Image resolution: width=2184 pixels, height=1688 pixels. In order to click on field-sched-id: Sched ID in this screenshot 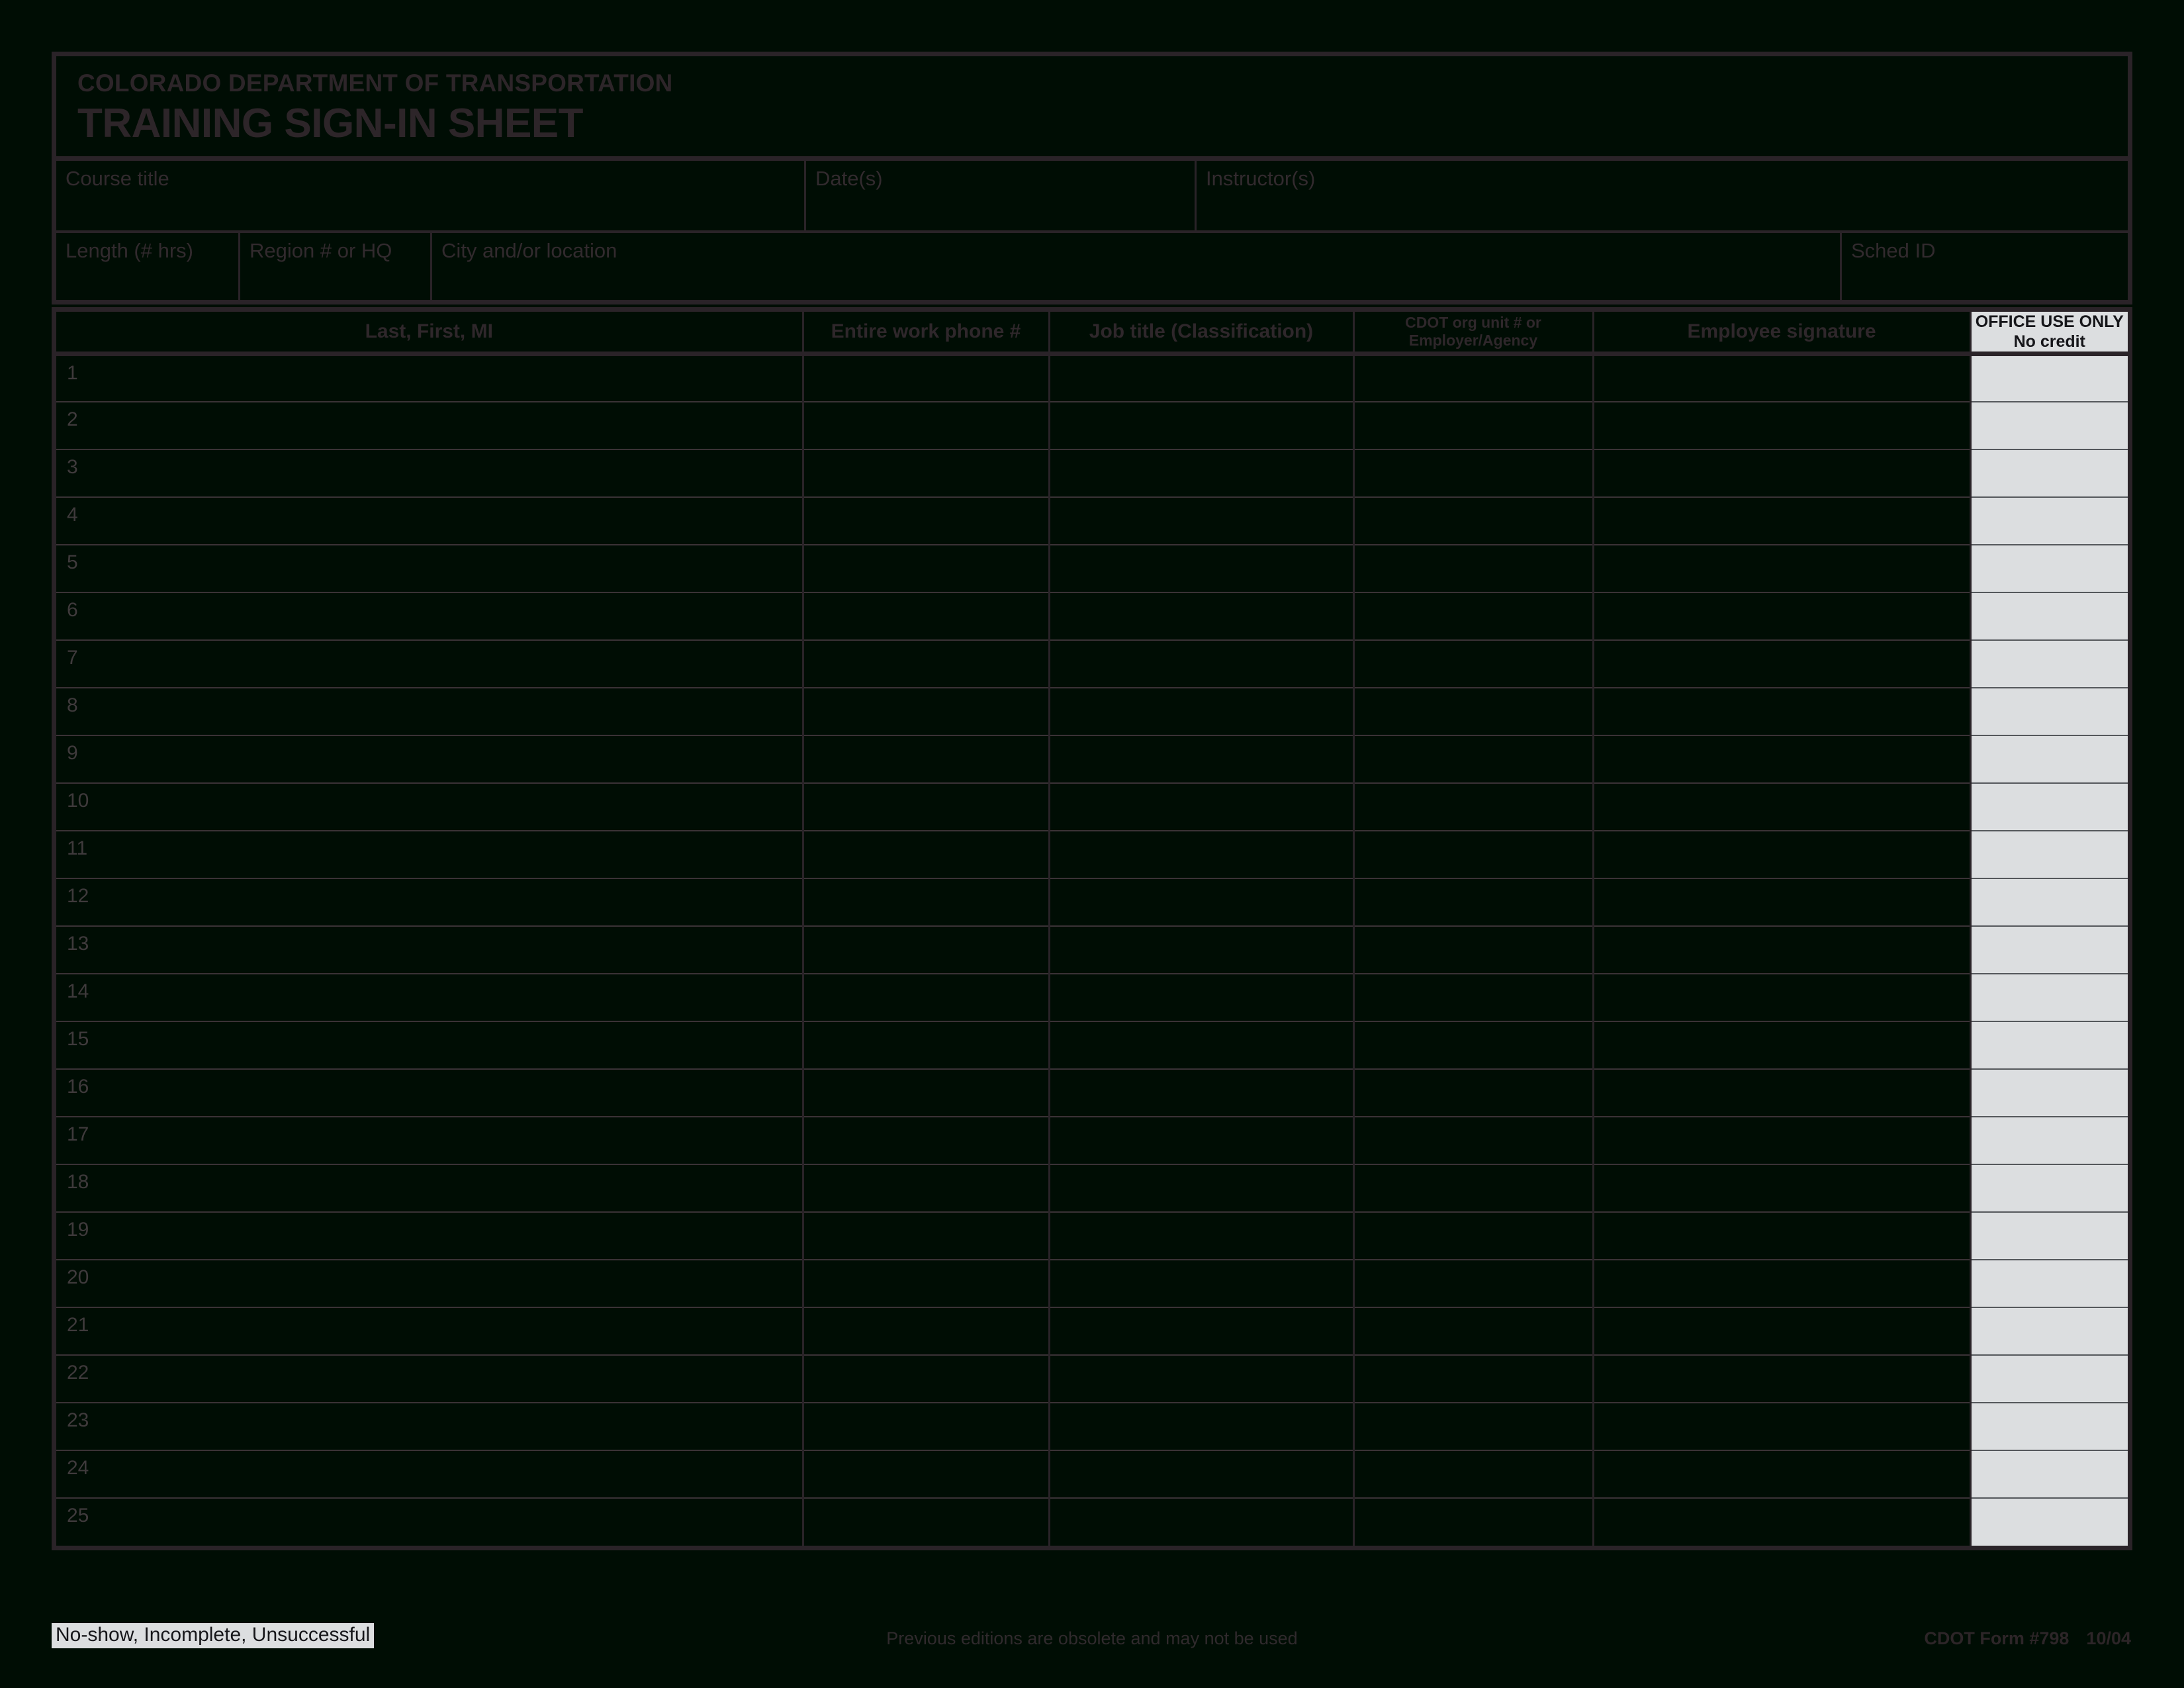, I will do `click(1984, 266)`.